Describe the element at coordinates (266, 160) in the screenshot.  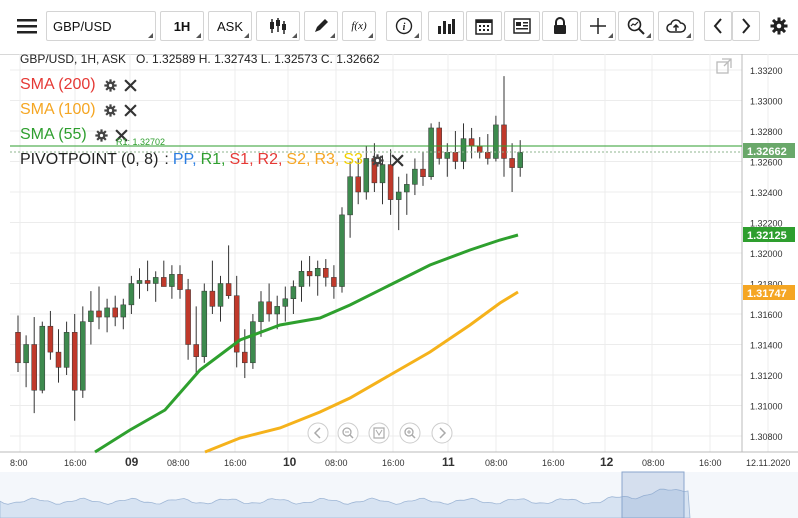
I see `pivot-parts: PP, R1, S1, R2, S2, R3, S3` at that location.